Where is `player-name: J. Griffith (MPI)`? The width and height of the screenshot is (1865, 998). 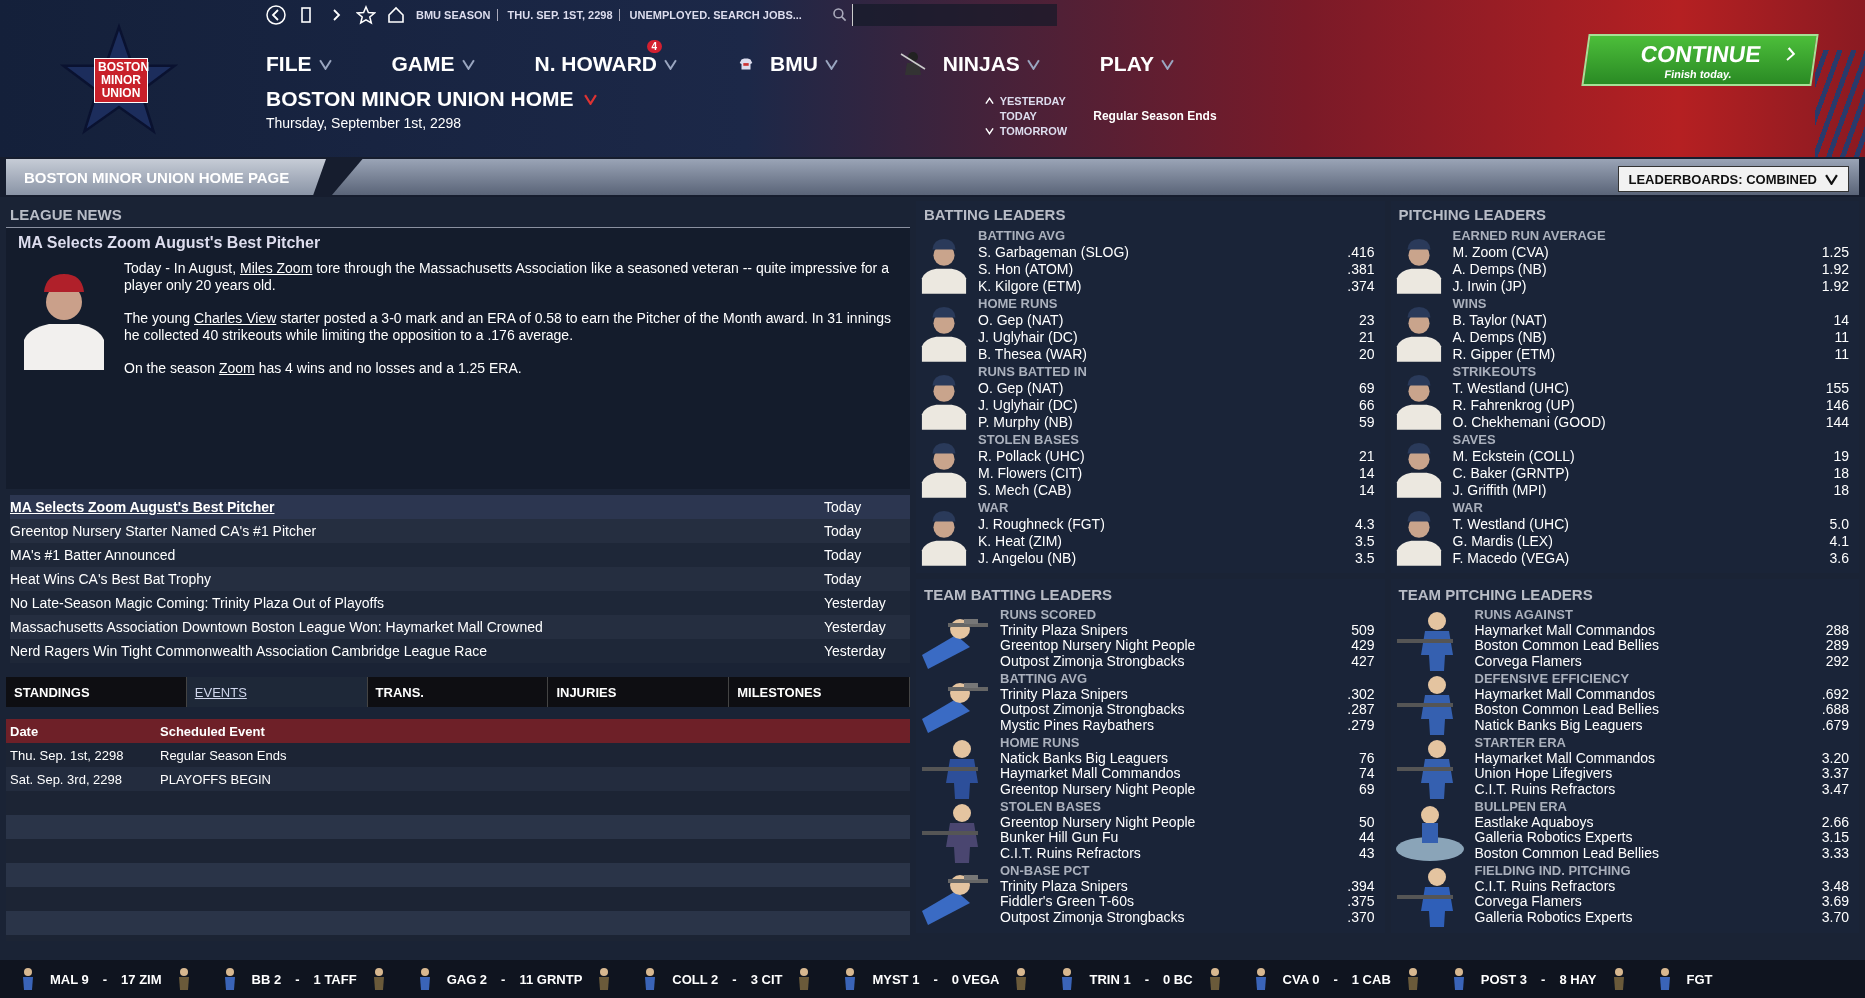
player-name: J. Griffith (MPI) is located at coordinates (1499, 490).